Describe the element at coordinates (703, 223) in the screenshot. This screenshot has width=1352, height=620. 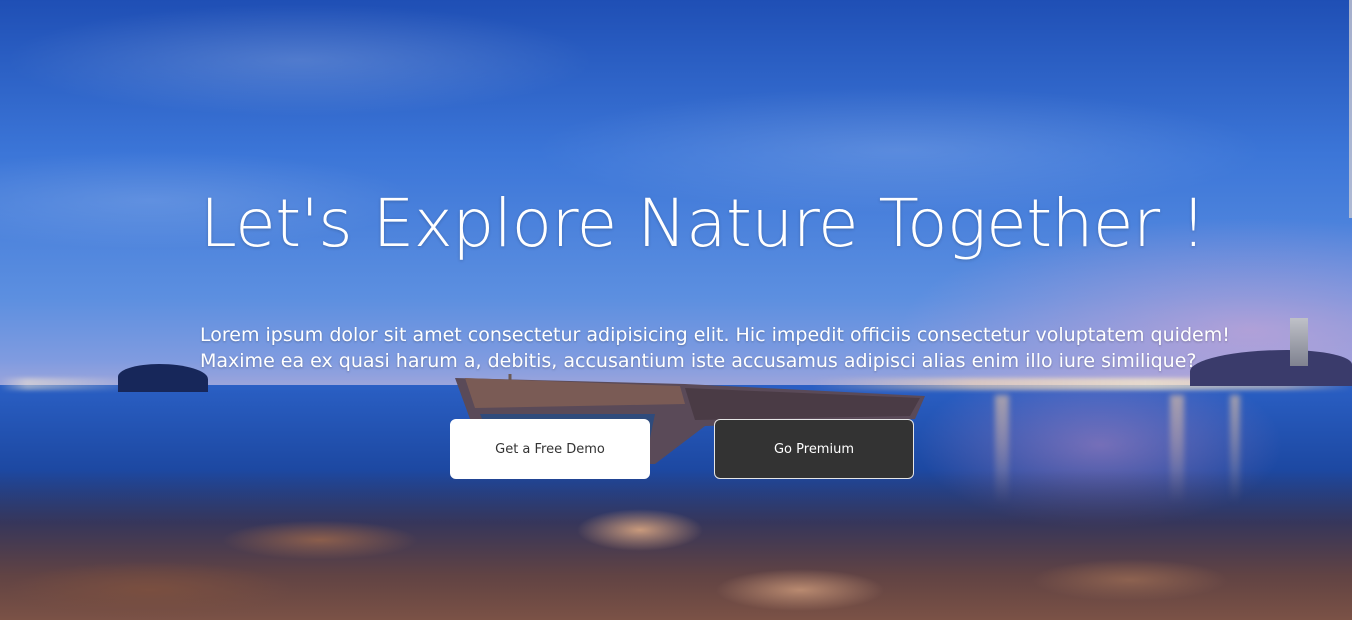
I see `hero-title: Let's Explore Nature Together !` at that location.